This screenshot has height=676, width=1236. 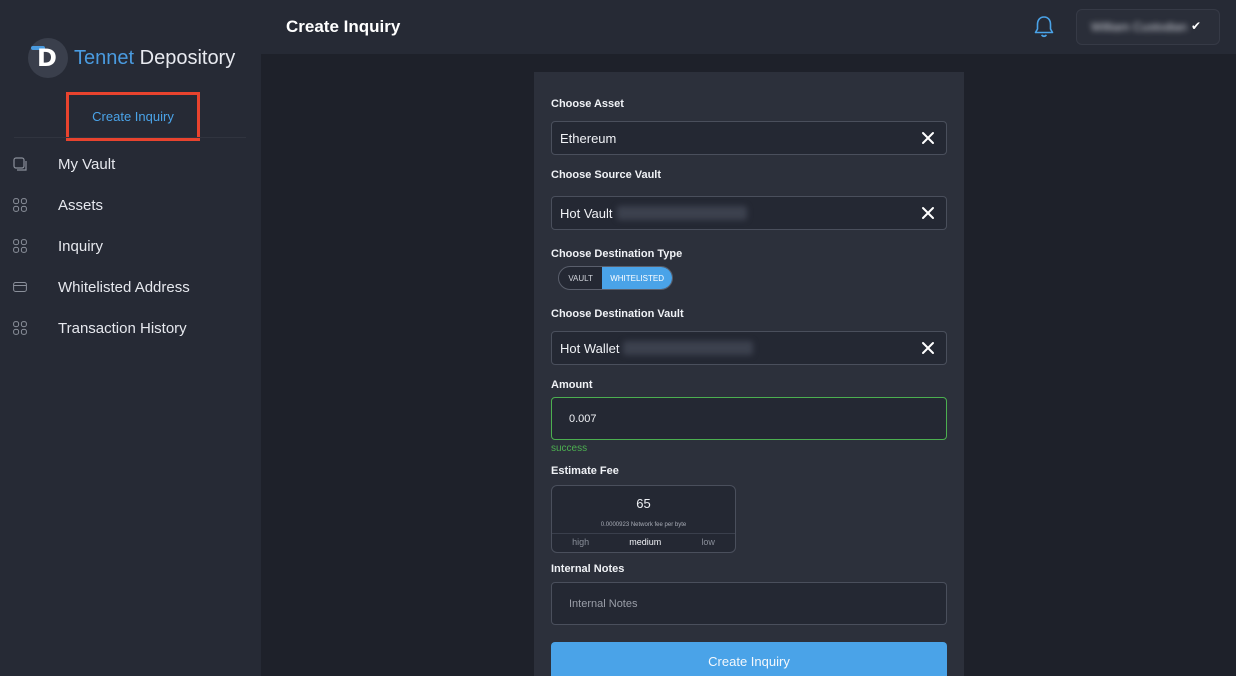 What do you see at coordinates (104, 57) in the screenshot?
I see `brand-name-part1: Tennet` at bounding box center [104, 57].